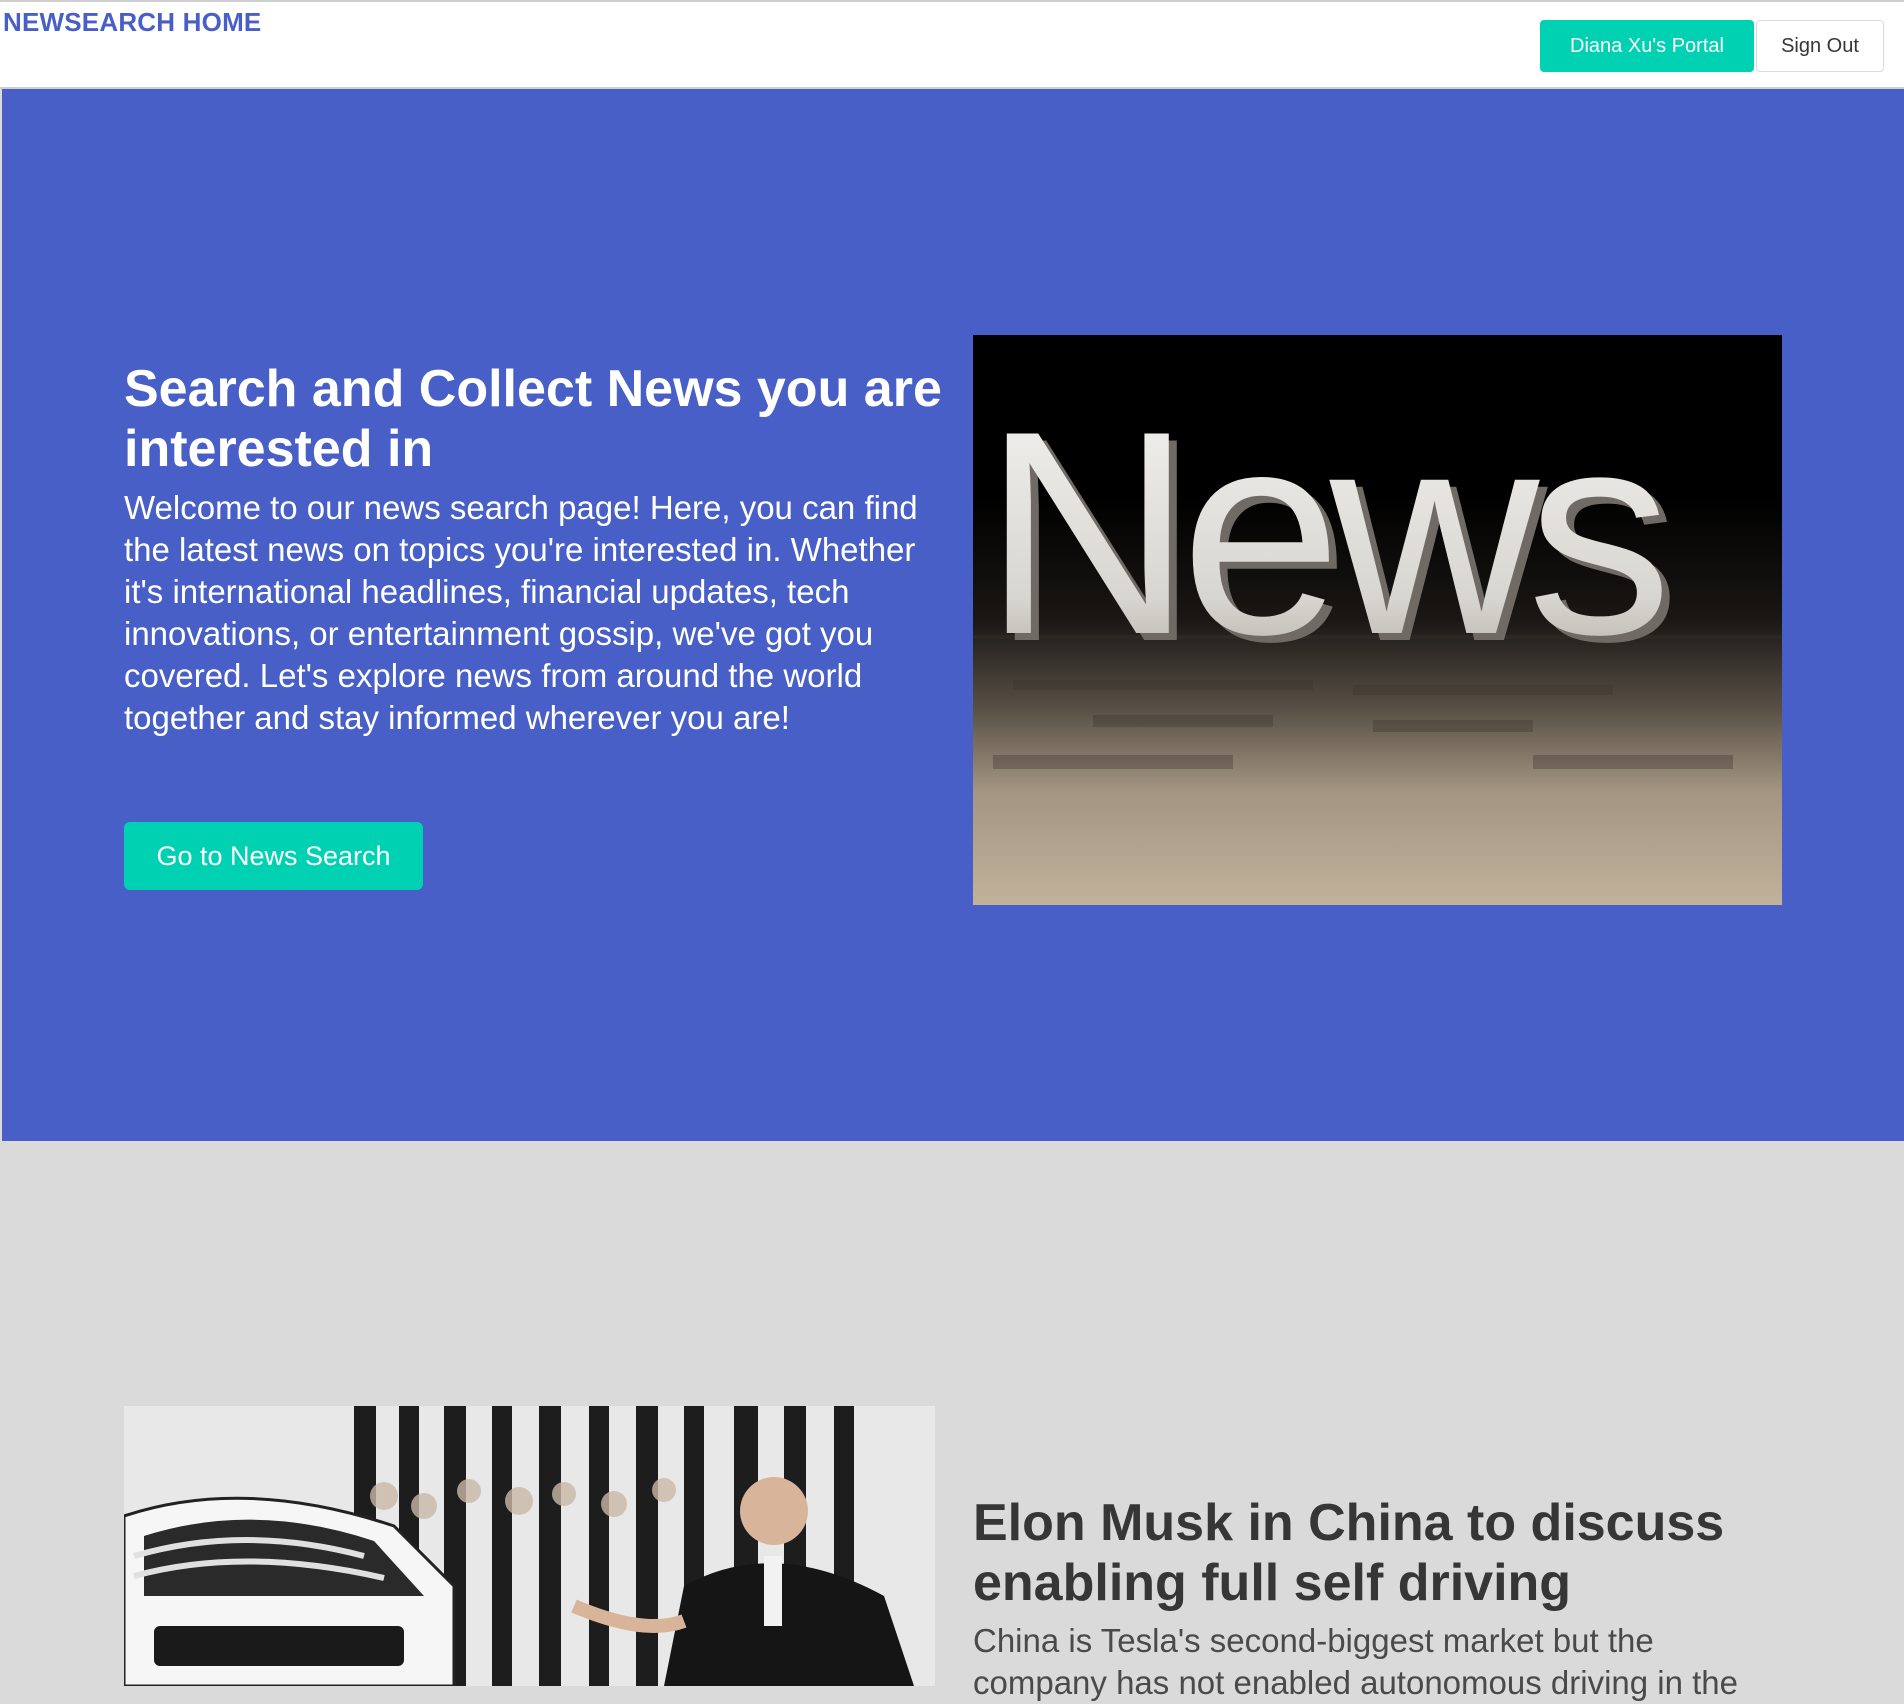 The height and width of the screenshot is (1704, 1904). What do you see at coordinates (1647, 46) in the screenshot?
I see `portal-button: Diana Xu's Portal` at bounding box center [1647, 46].